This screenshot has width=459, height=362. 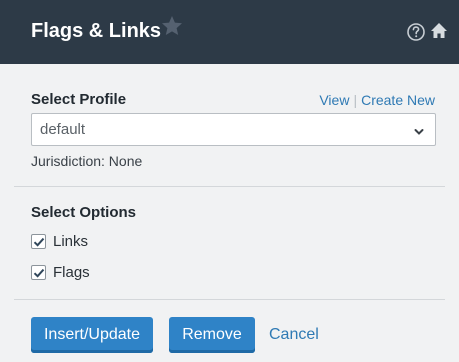 I want to click on cancel-link: Cancel, so click(x=294, y=335).